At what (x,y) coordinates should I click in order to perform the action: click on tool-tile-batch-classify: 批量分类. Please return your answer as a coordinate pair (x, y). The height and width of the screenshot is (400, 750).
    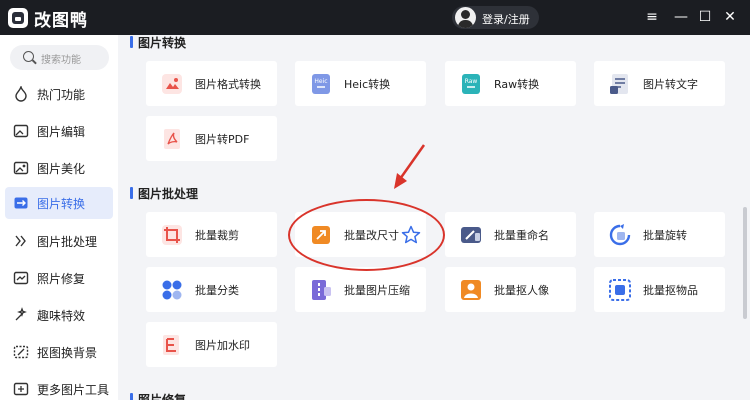
    Looking at the image, I should click on (211, 289).